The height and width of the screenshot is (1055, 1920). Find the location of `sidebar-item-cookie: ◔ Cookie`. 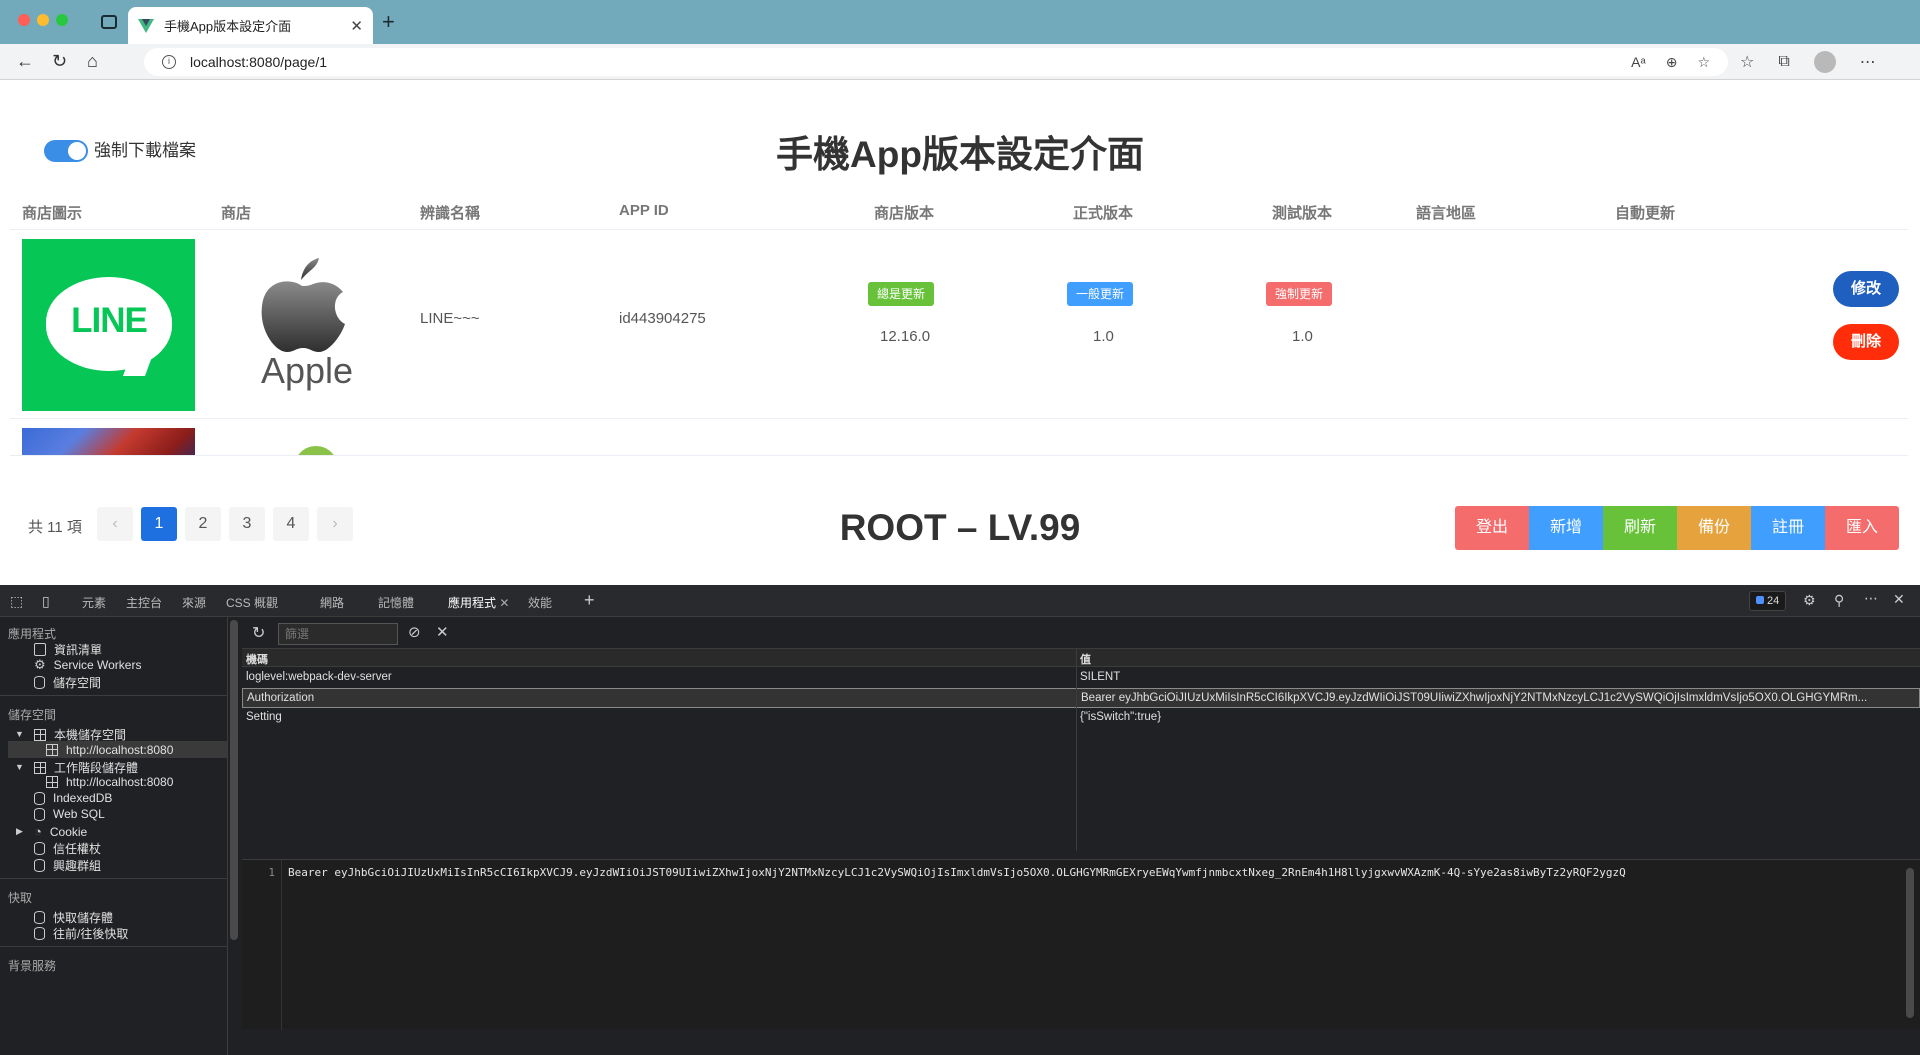

sidebar-item-cookie: ◔ Cookie is located at coordinates (60, 831).